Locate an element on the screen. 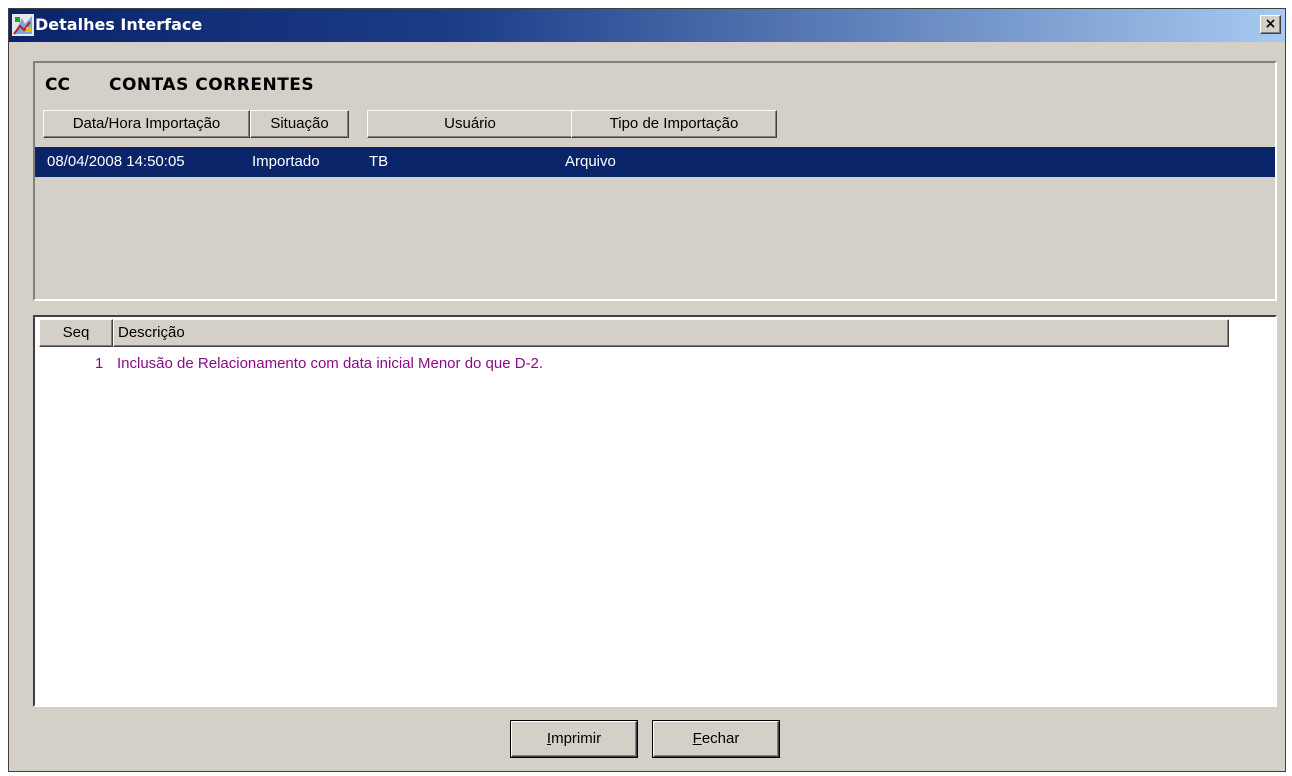 This screenshot has width=1292, height=776. cell-seq: 1 is located at coordinates (99, 363).